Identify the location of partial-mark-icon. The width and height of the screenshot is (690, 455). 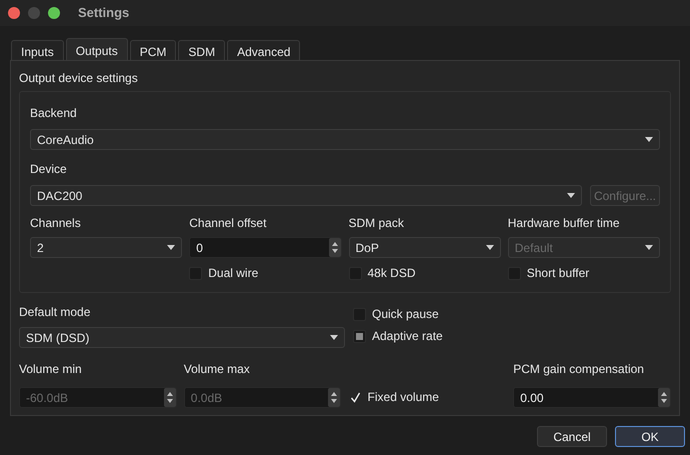
(359, 336).